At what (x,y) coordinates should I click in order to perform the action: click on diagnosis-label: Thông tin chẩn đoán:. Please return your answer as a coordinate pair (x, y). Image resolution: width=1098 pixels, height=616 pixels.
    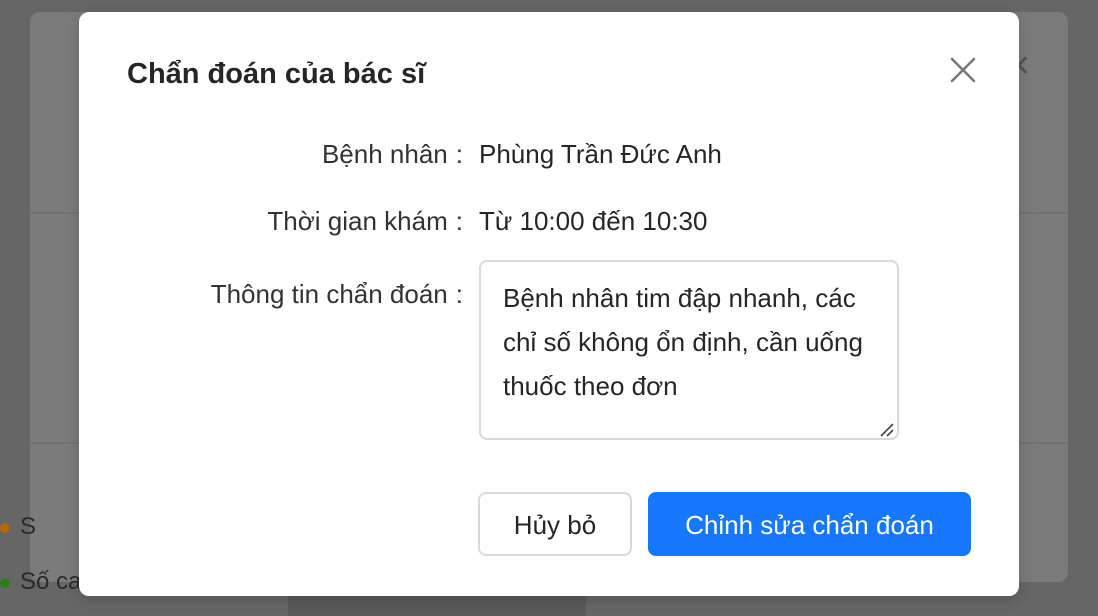
    Looking at the image, I should click on (337, 294).